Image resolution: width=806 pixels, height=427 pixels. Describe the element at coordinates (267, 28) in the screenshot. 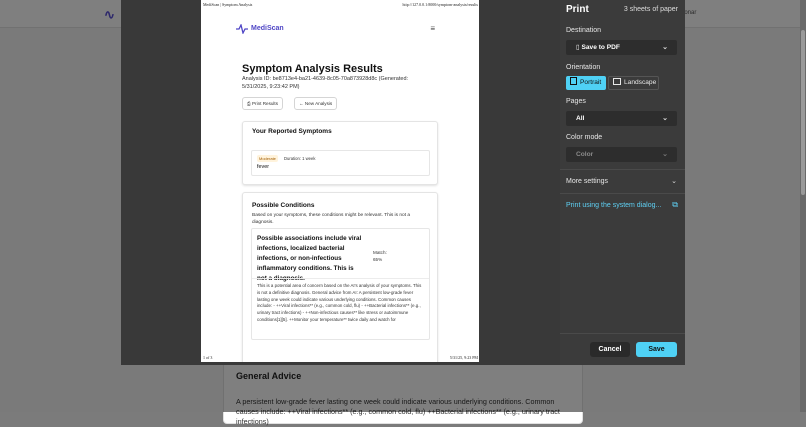

I see `preview-logo-text: MediScan` at that location.